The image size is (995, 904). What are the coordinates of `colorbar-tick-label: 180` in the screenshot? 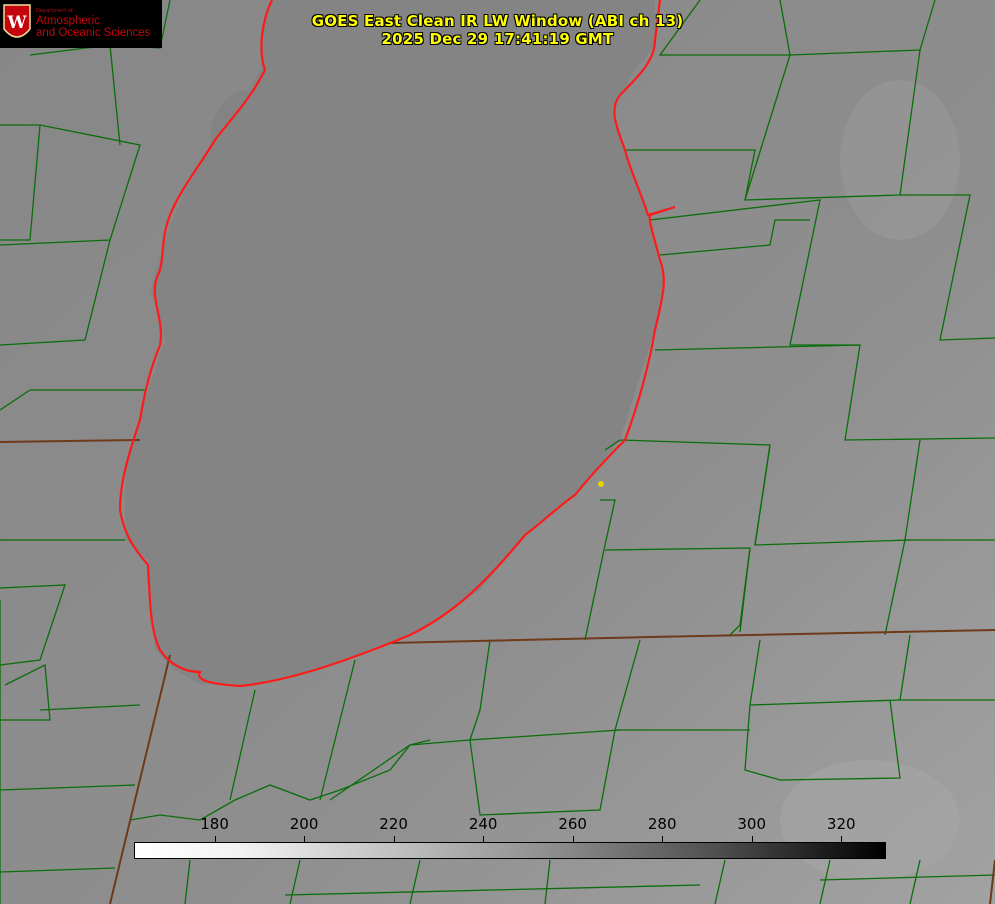 It's located at (214, 824).